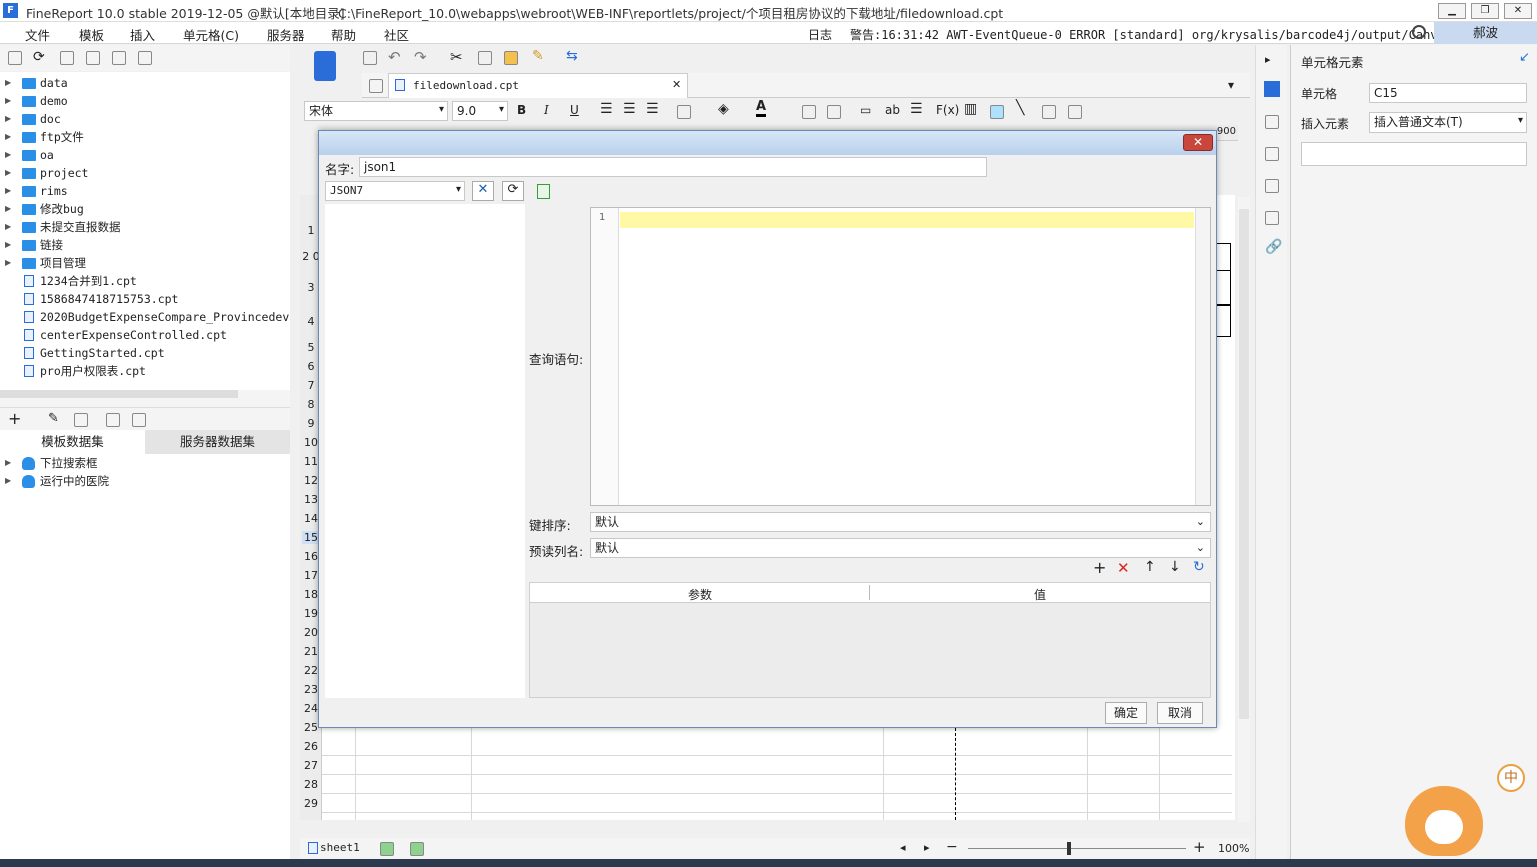  What do you see at coordinates (947, 110) in the screenshot?
I see `formula-icon: F(x)` at bounding box center [947, 110].